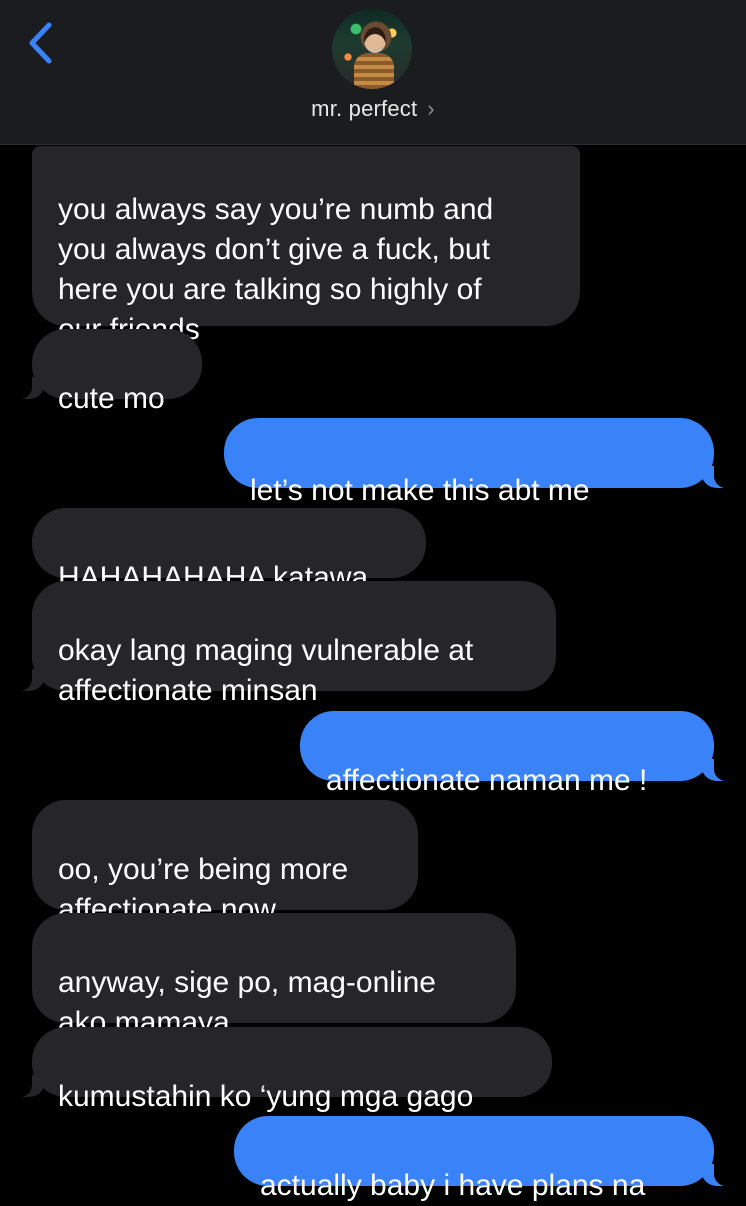 The width and height of the screenshot is (746, 1206). What do you see at coordinates (225, 863) in the screenshot?
I see `message-incoming: oo, you’re being more affectionate now` at bounding box center [225, 863].